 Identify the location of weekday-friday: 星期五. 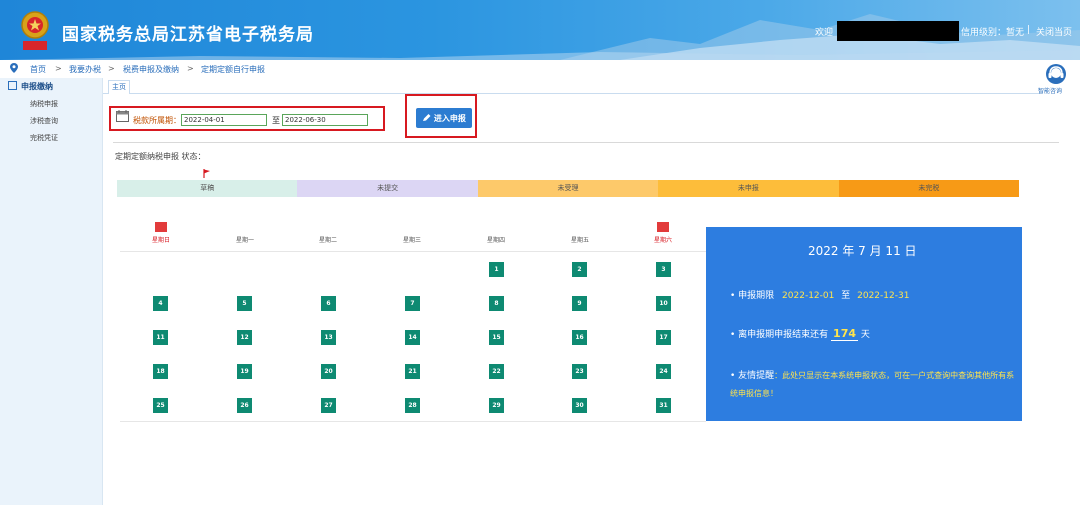
(579, 240).